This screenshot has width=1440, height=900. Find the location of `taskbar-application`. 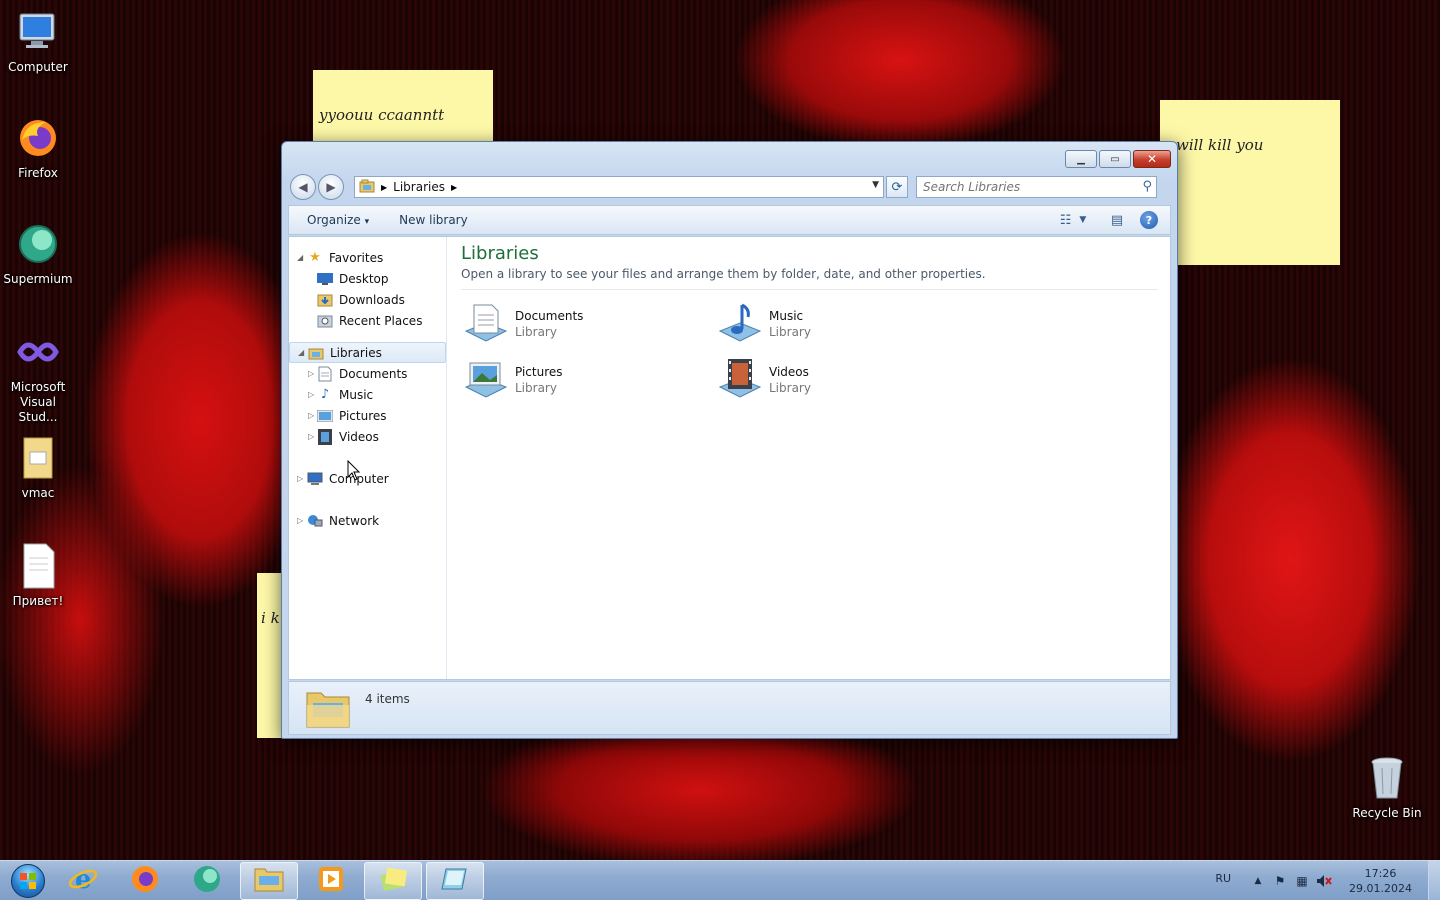

taskbar-application is located at coordinates (455, 880).